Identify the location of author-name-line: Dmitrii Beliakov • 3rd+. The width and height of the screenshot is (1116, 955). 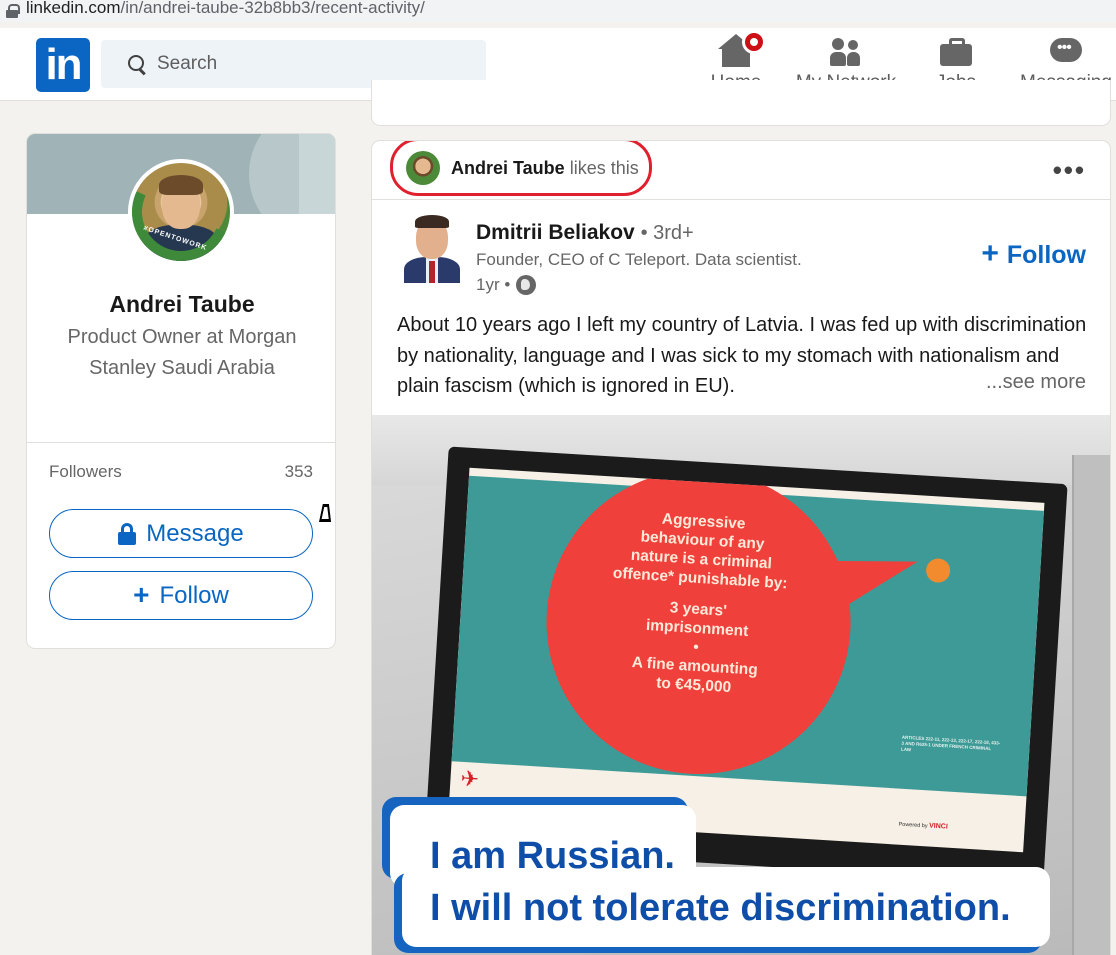
(585, 233).